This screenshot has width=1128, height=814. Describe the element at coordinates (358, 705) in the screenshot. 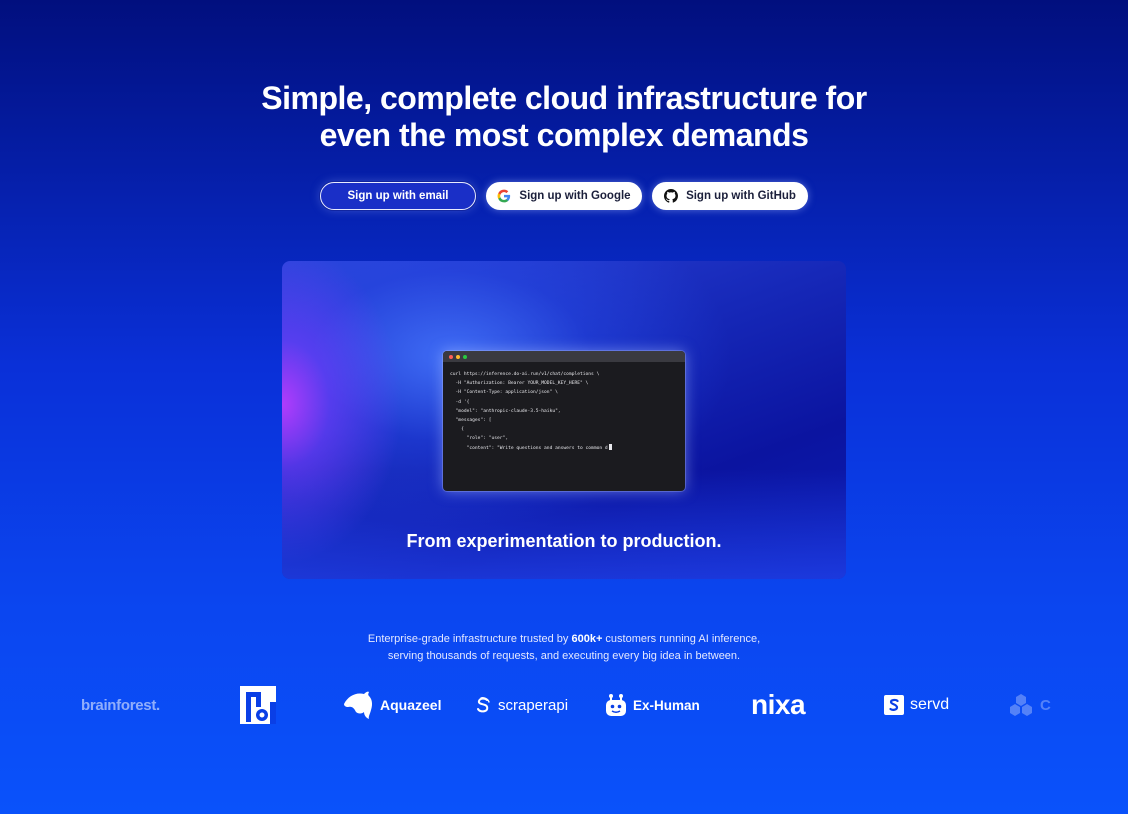

I see `dolphin-icon` at that location.